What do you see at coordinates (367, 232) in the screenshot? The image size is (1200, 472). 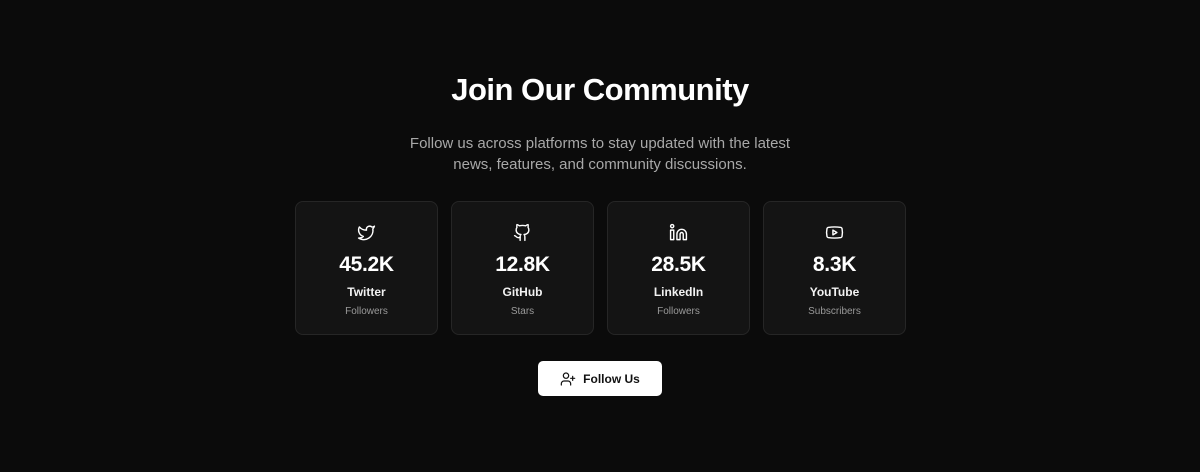 I see `twitter-icon` at bounding box center [367, 232].